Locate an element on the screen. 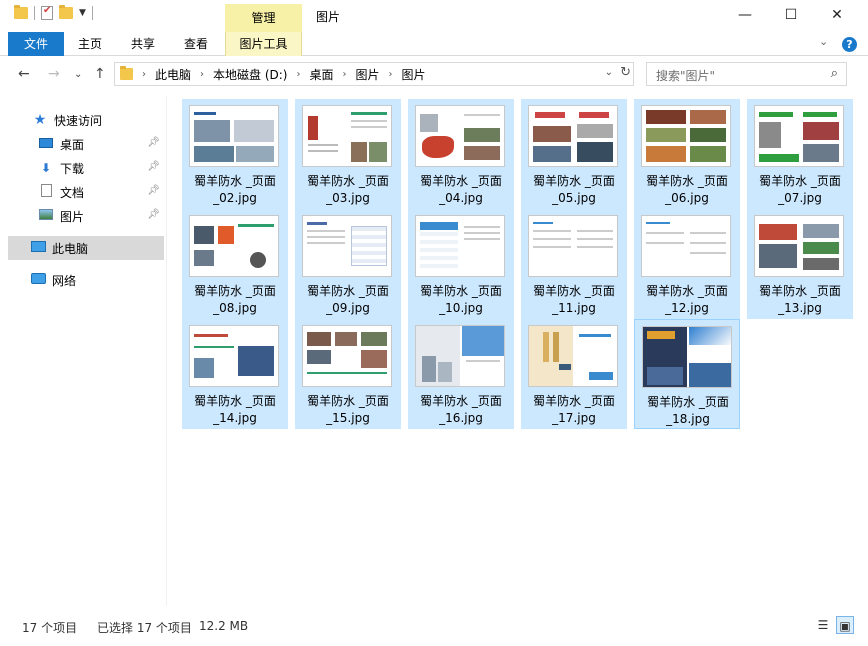 Image resolution: width=868 pixels, height=646 pixels. tab-share: 共享 is located at coordinates (143, 44).